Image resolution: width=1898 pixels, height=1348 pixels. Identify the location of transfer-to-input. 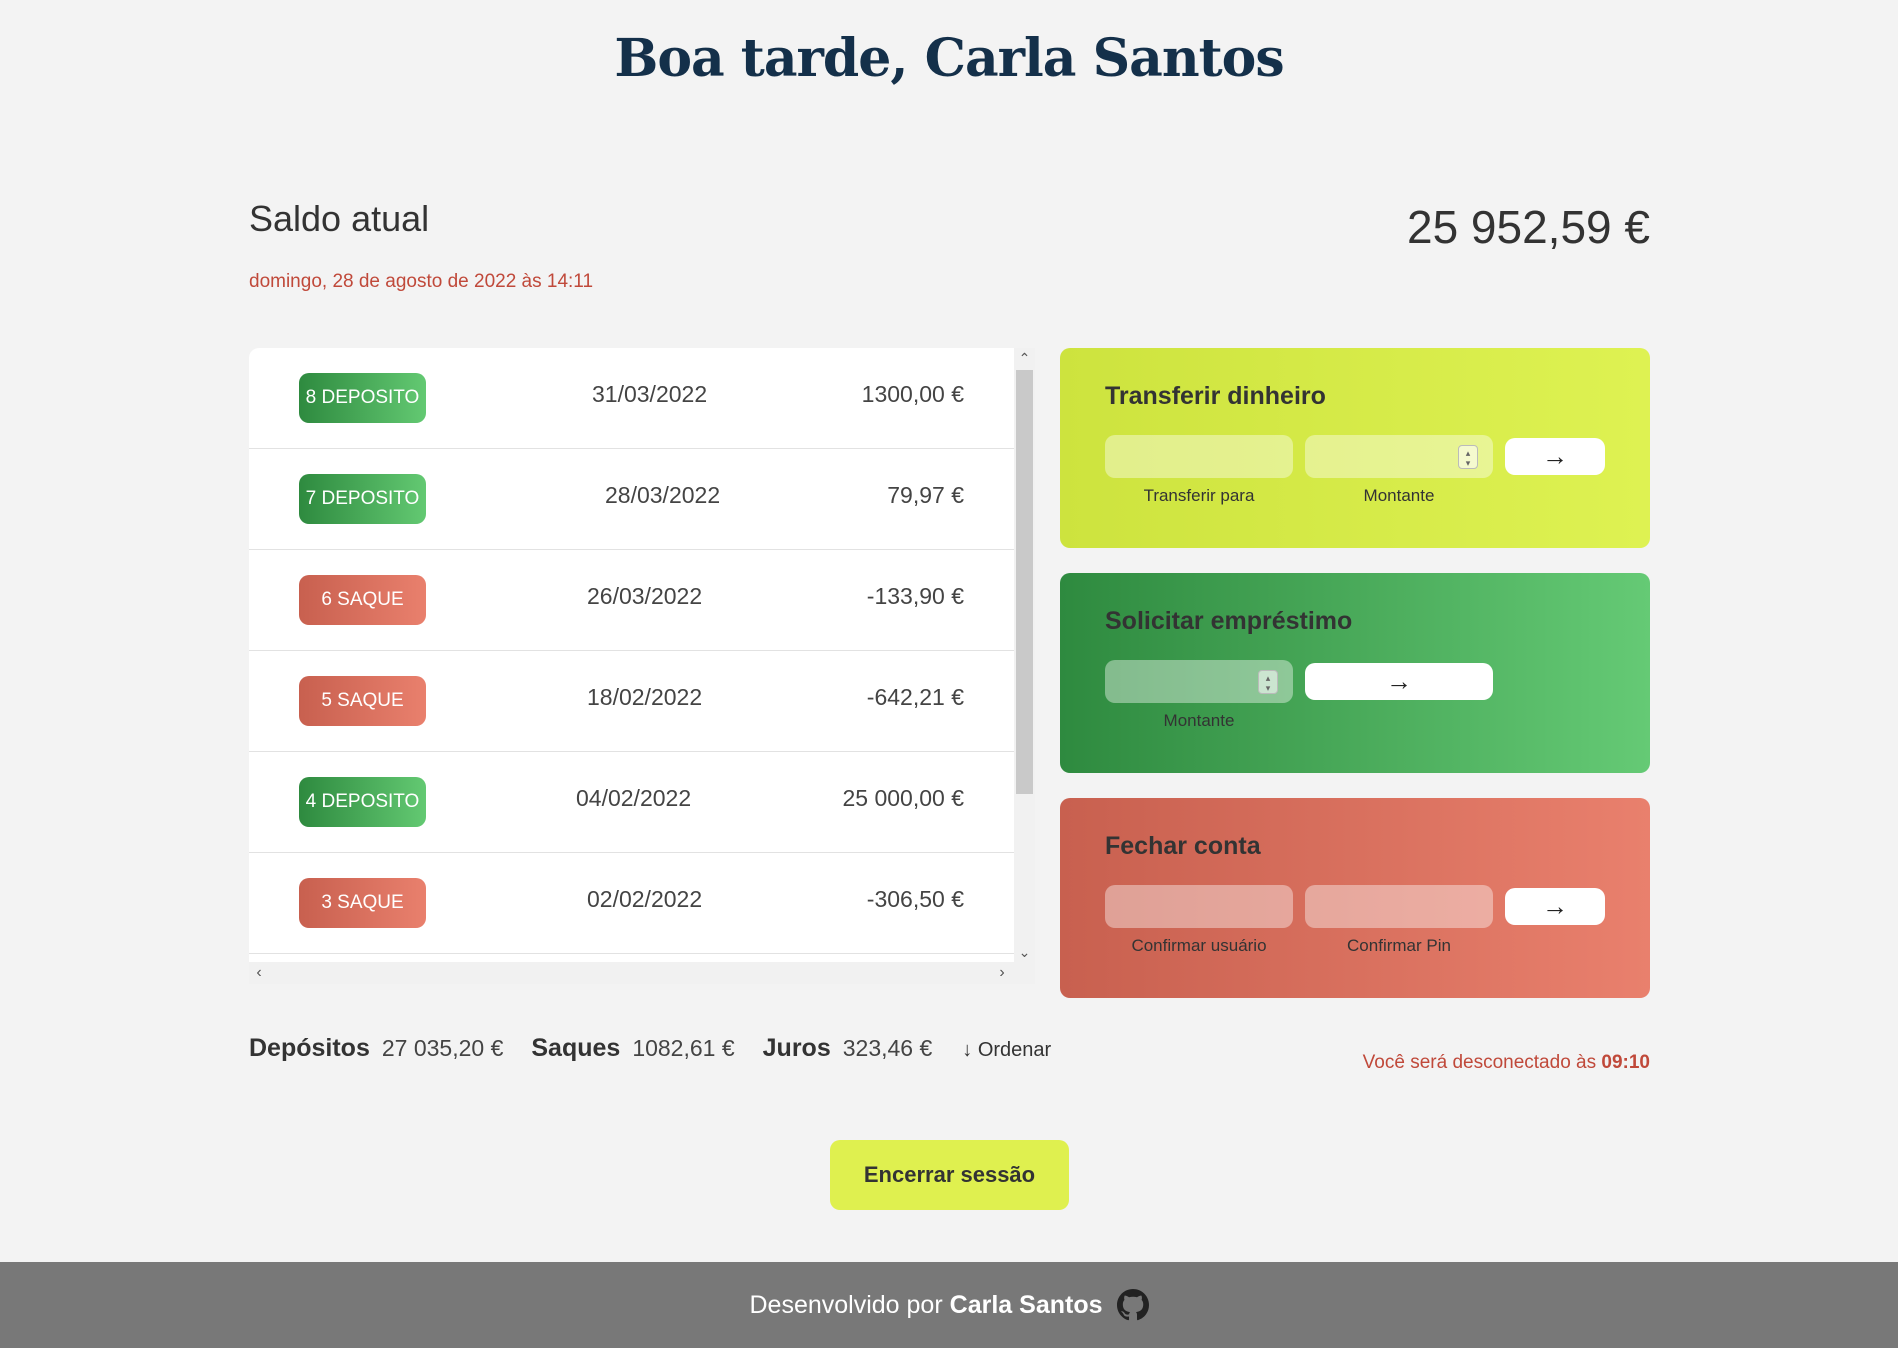
(1199, 456).